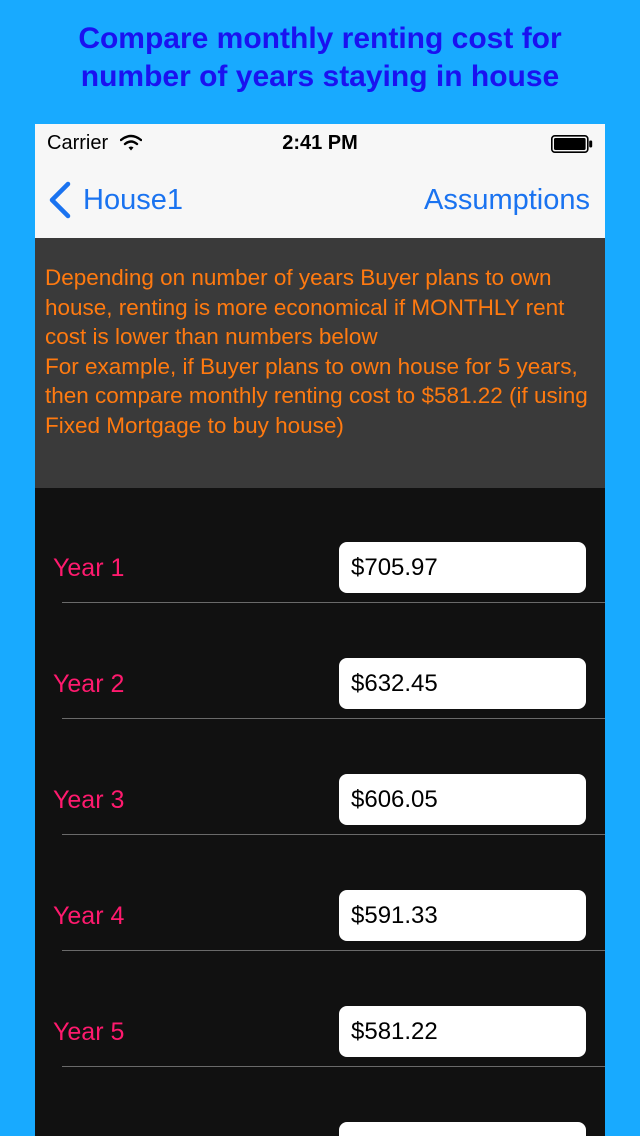 This screenshot has height=1136, width=640. What do you see at coordinates (89, 568) in the screenshot?
I see `year-label: Year 1` at bounding box center [89, 568].